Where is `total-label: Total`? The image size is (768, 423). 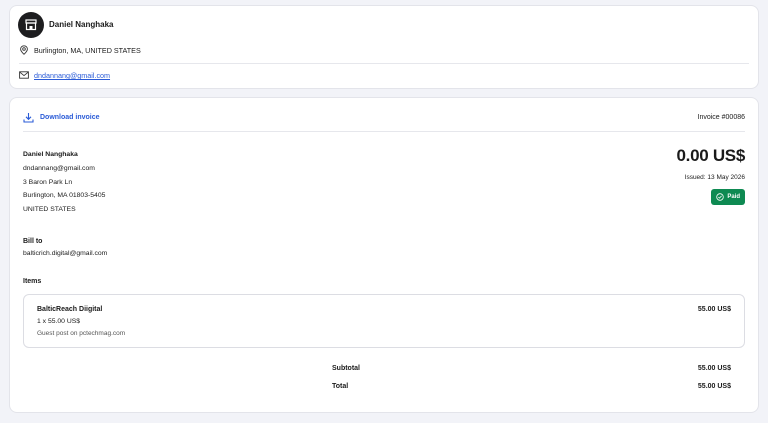
total-label: Total is located at coordinates (340, 386).